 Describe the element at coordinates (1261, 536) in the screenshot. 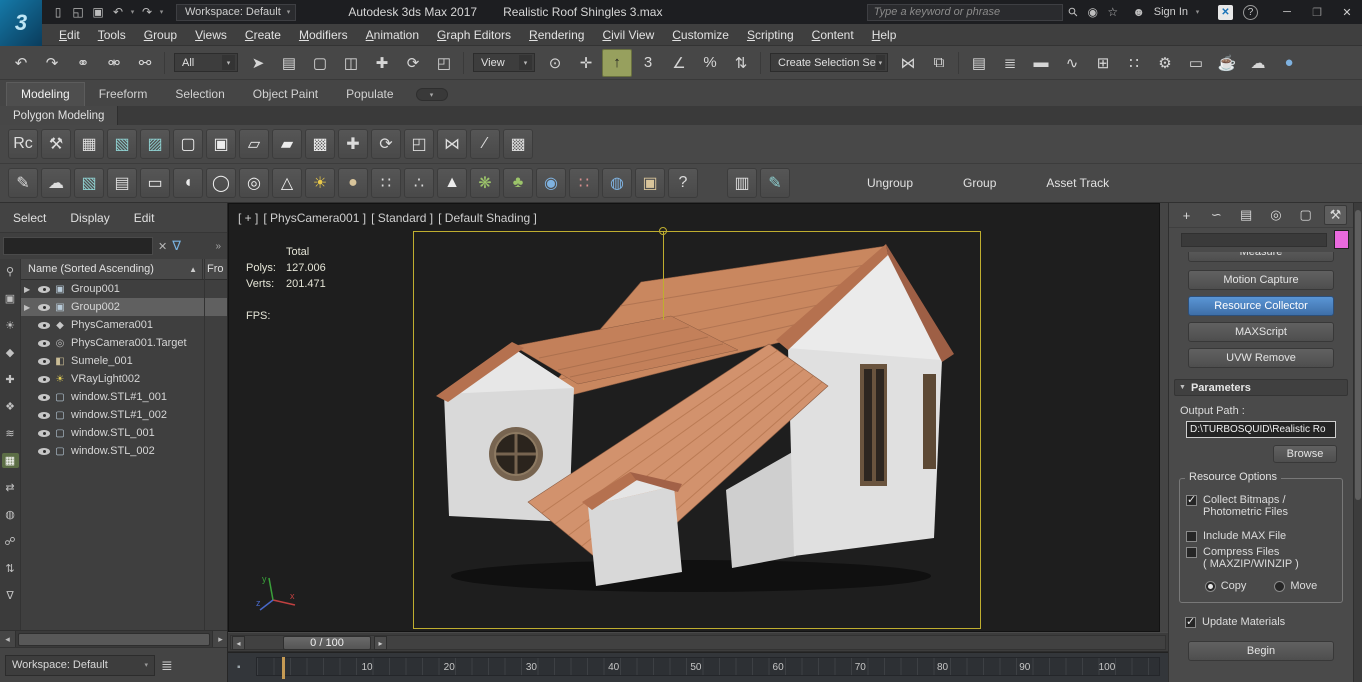

I see `include-max-checkbox-row: Include MAX File` at that location.